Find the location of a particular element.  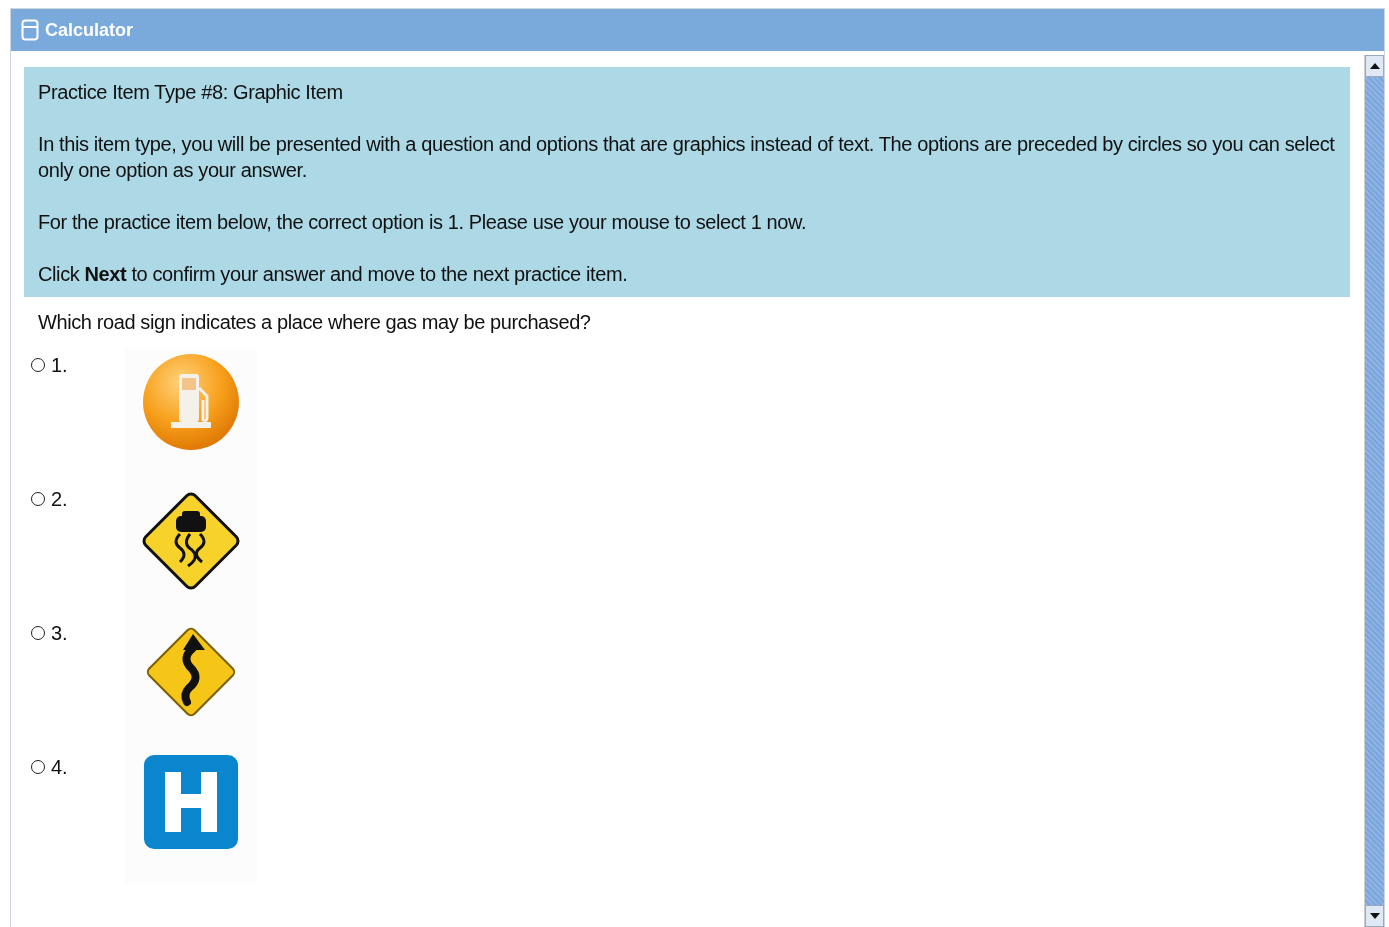

fuel-pump-icon is located at coordinates (191, 402).